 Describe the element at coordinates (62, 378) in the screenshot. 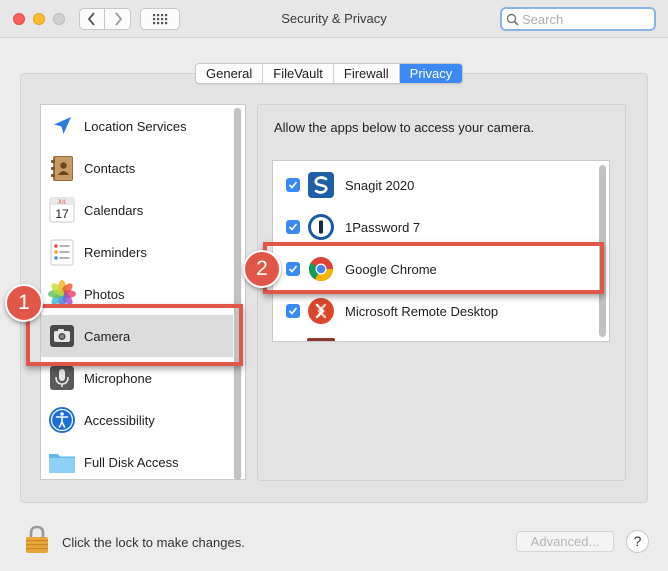

I see `microphone-icon` at that location.